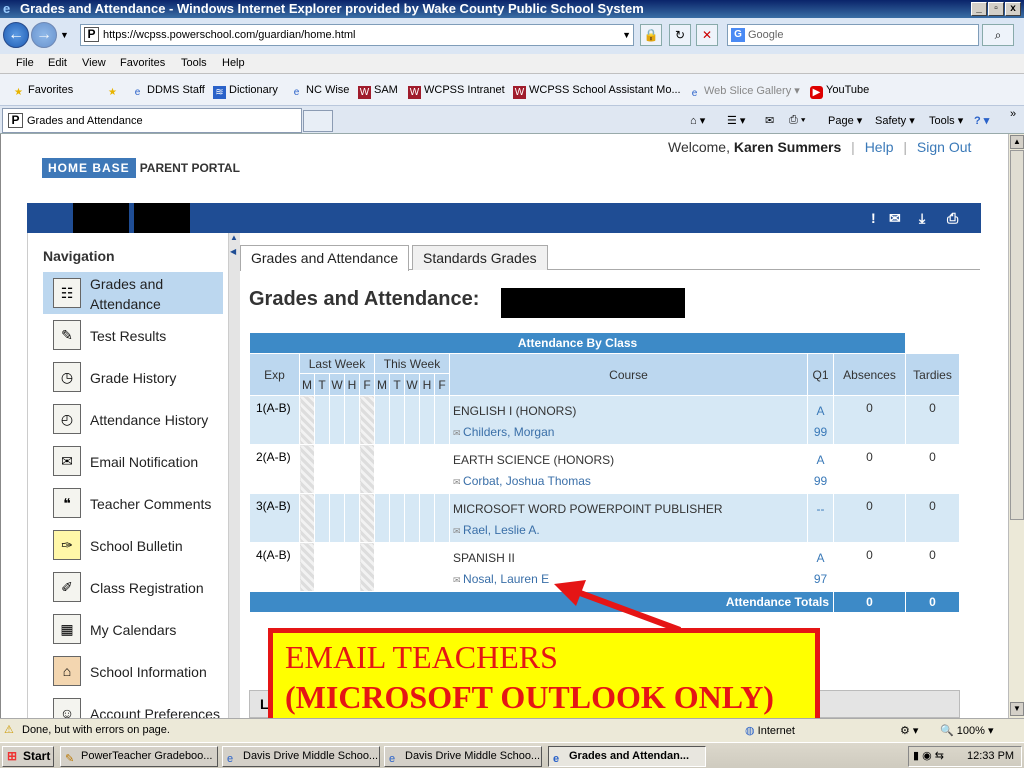  I want to click on history-dropdown-icon: ▼, so click(64, 35).